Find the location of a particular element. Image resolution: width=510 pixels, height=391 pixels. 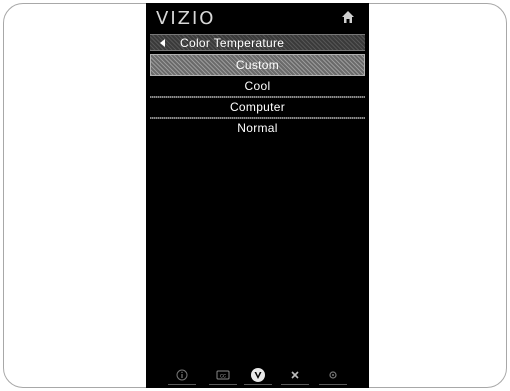

home-icon is located at coordinates (348, 17).